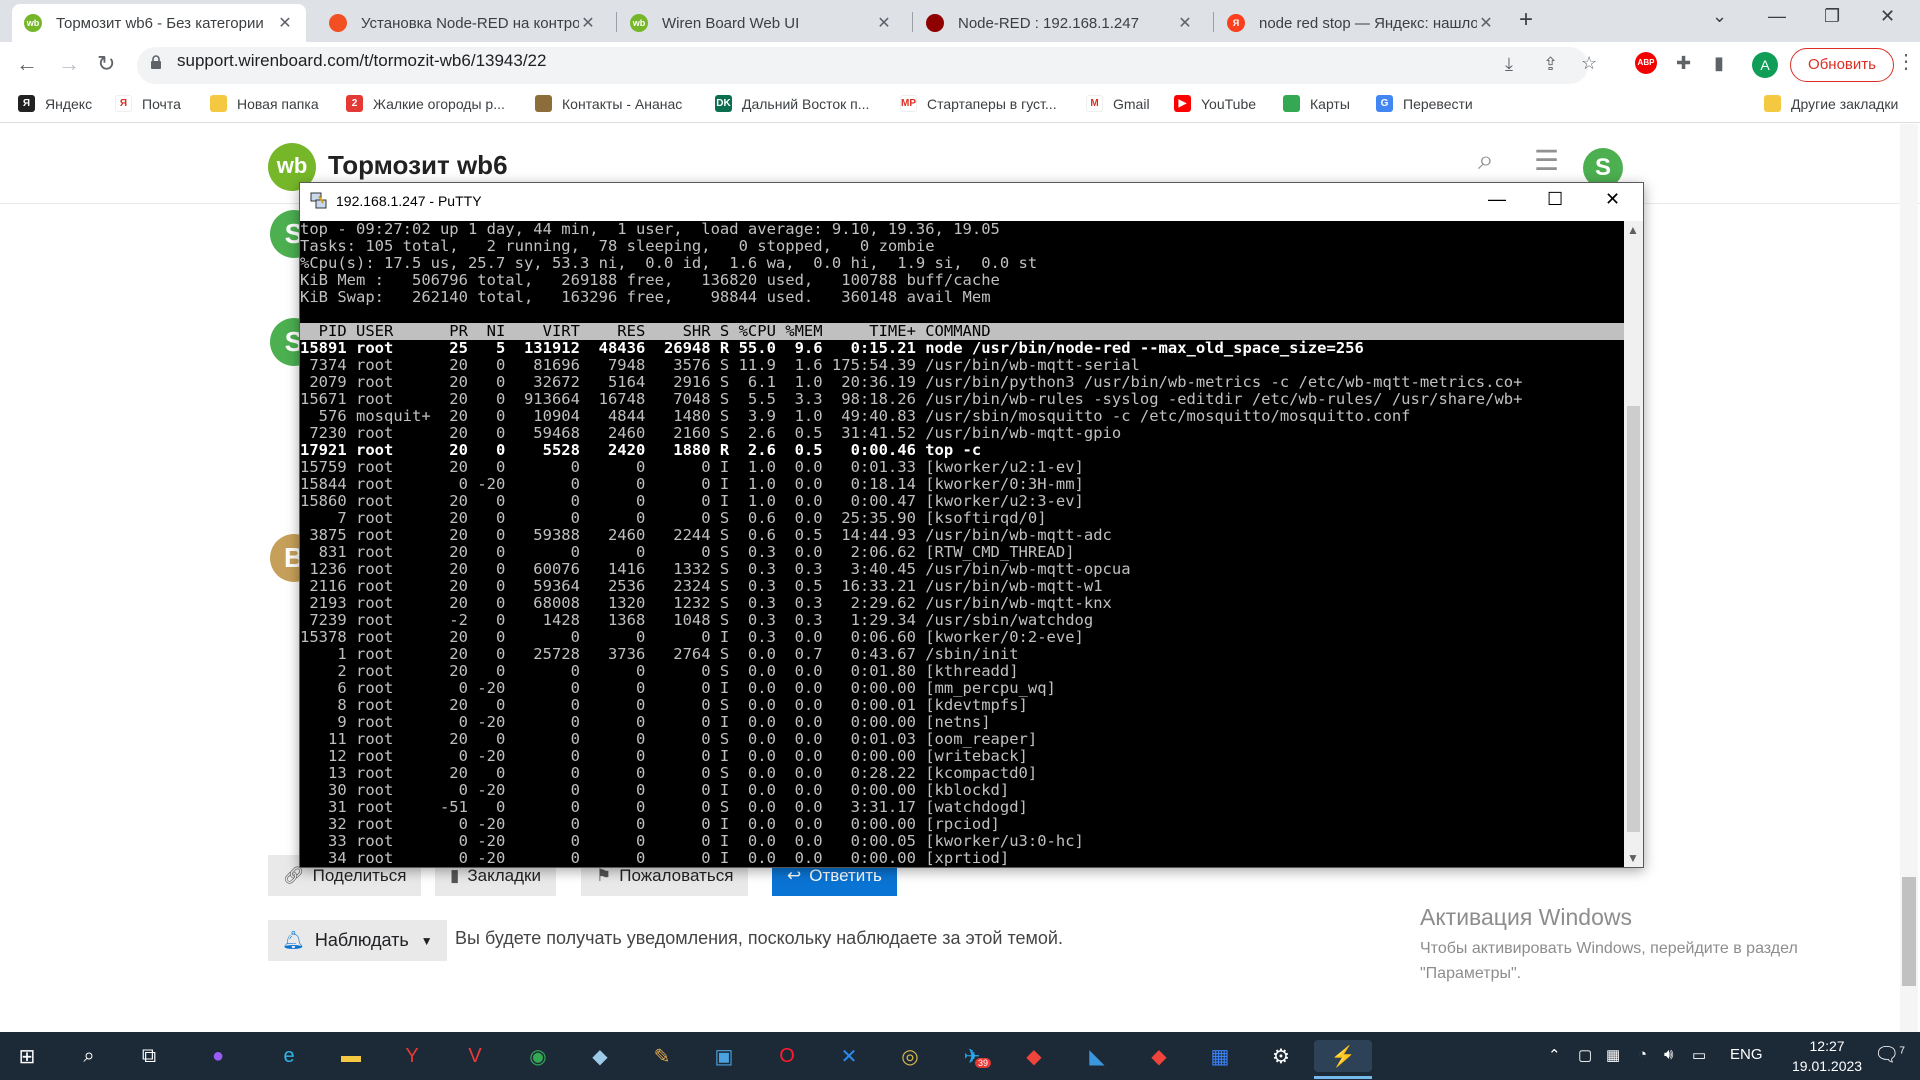 The image size is (1920, 1080). I want to click on network-icon: ◔, so click(1642, 1054).